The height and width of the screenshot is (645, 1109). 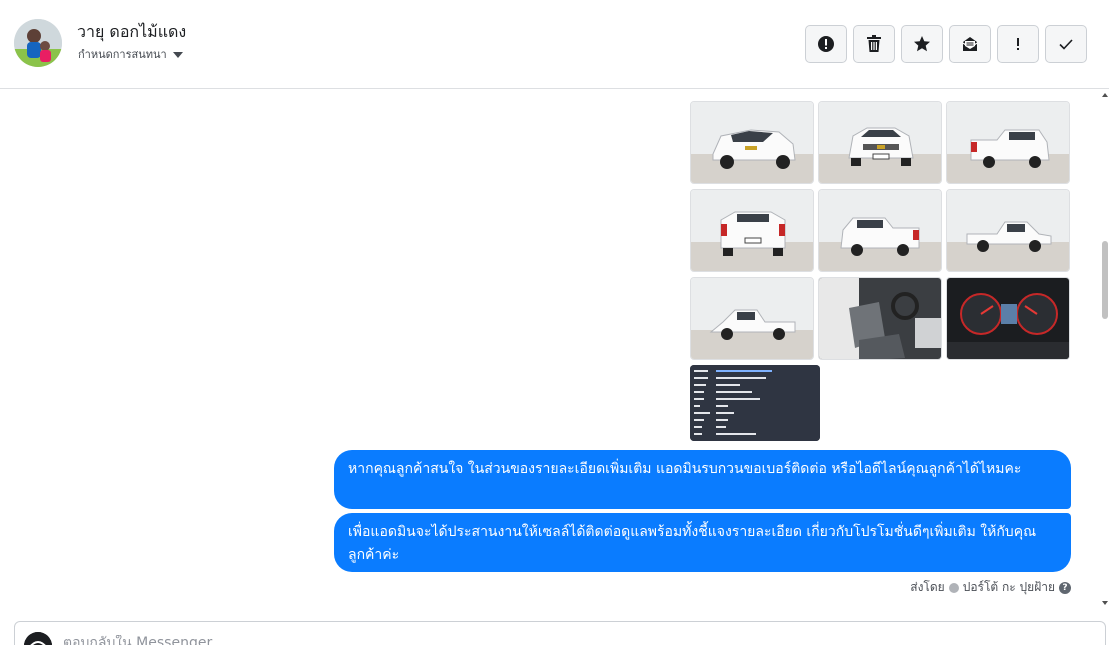 I want to click on scroll-up-arrow-icon, so click(x=1105, y=95).